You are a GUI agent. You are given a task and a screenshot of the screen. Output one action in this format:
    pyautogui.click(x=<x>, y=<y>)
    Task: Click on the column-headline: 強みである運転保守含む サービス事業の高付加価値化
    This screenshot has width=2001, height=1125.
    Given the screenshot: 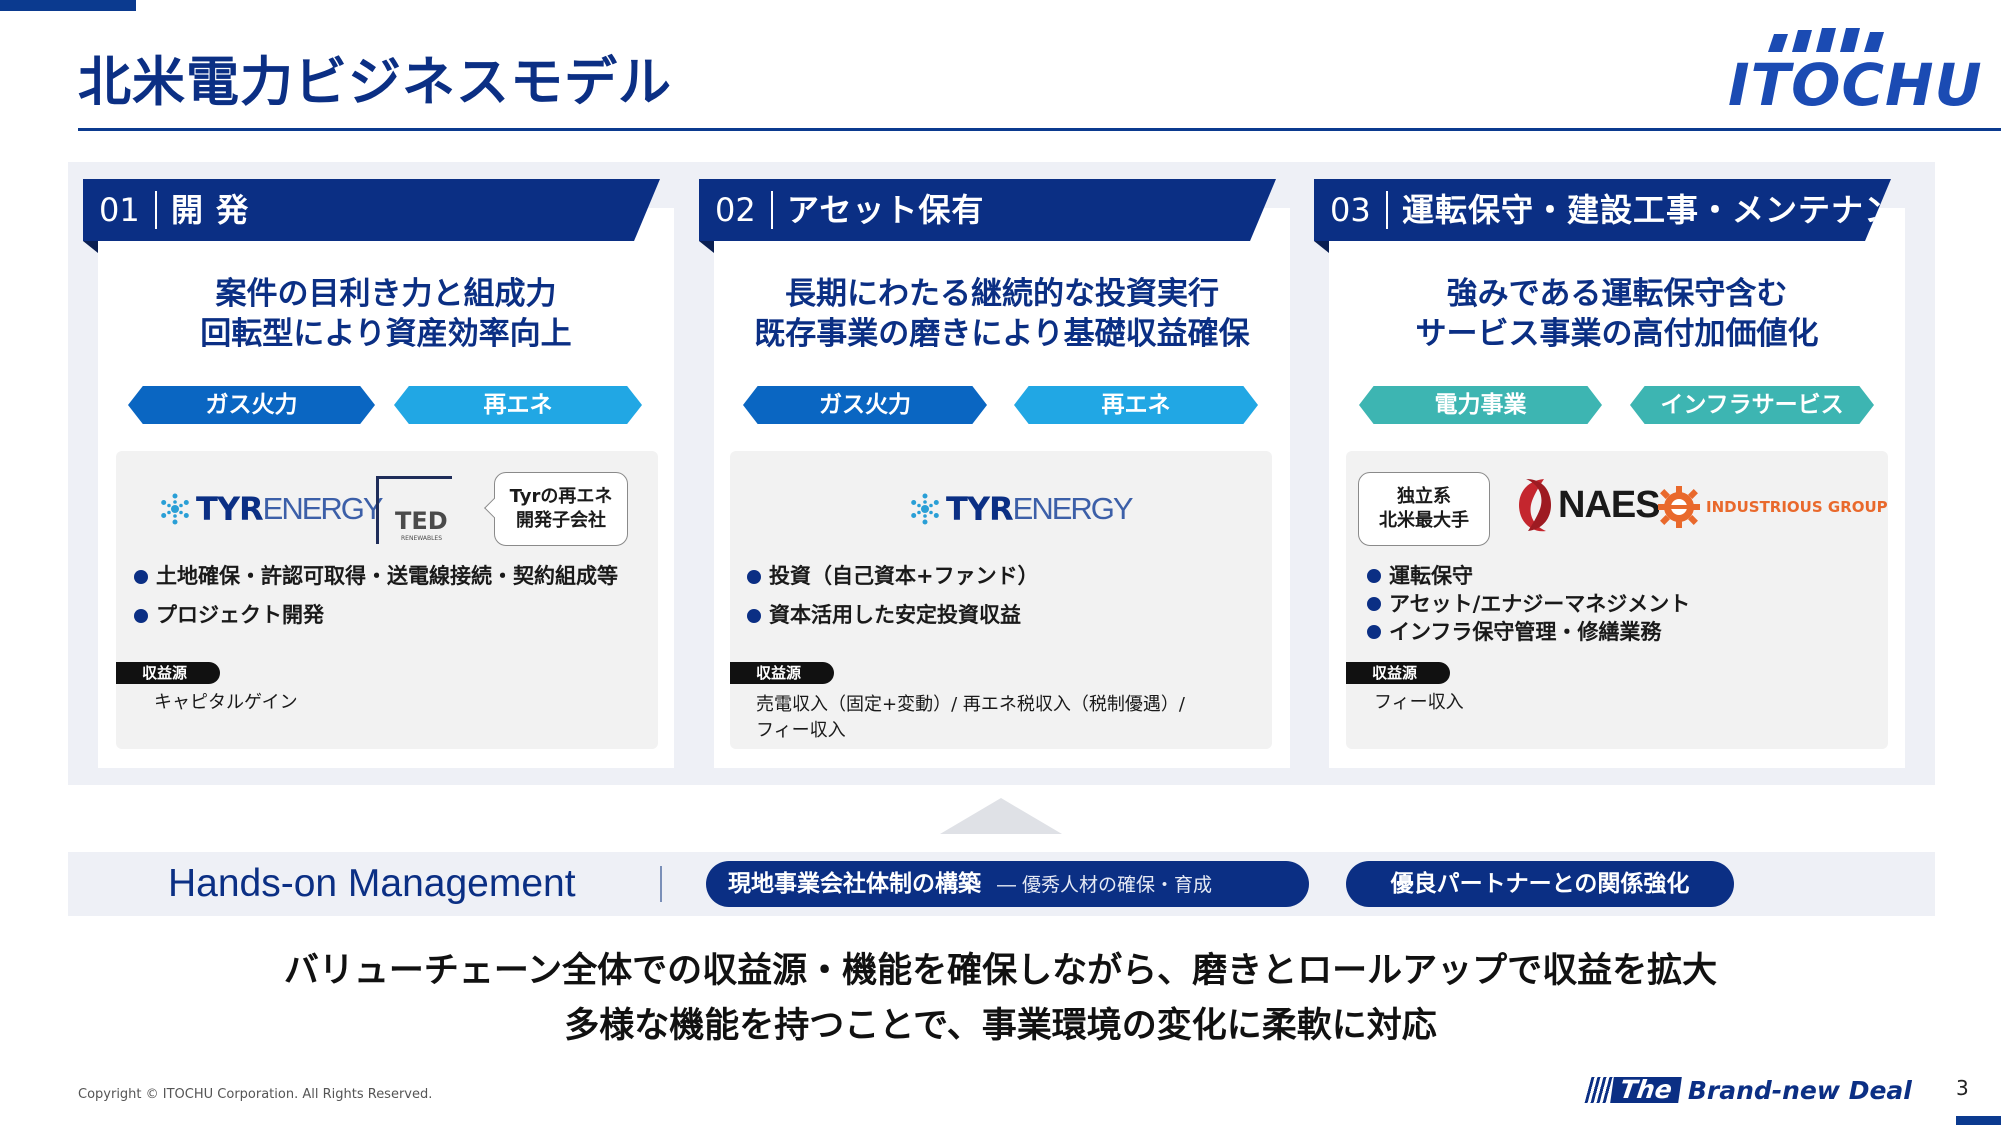 What is the action you would take?
    pyautogui.click(x=1617, y=314)
    